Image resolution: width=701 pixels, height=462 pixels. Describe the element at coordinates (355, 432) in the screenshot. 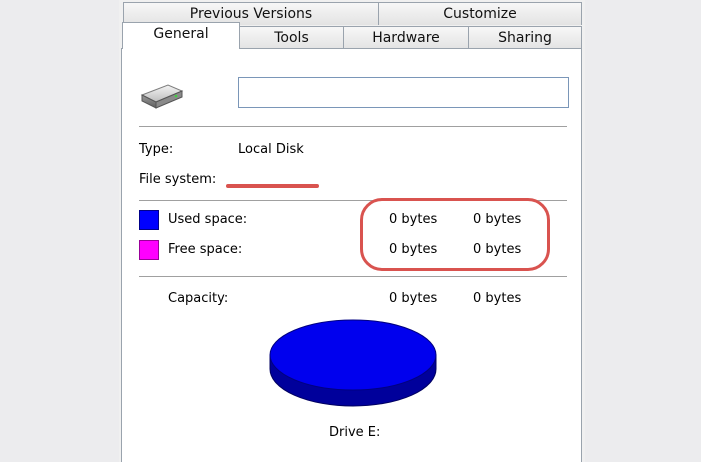

I see `drive-label: Drive E:` at that location.